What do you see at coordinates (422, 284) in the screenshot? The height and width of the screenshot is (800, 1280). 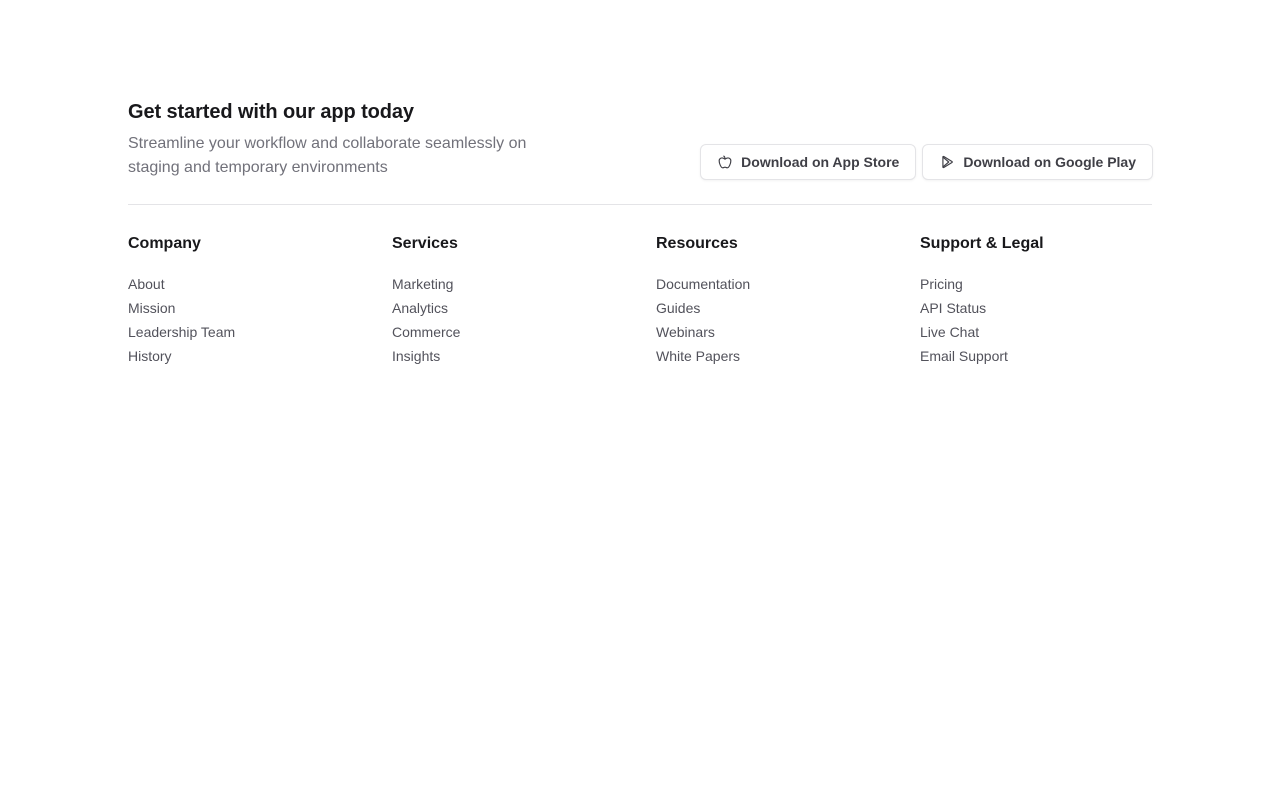 I see `footer-link-marketing: Marketing` at bounding box center [422, 284].